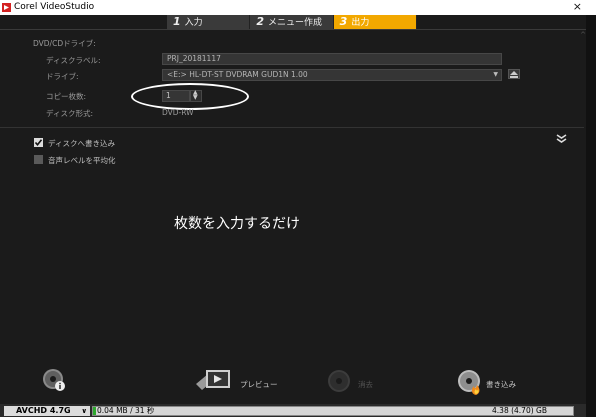  Describe the element at coordinates (259, 384) in the screenshot. I see `preview-label: プレビュー` at that location.